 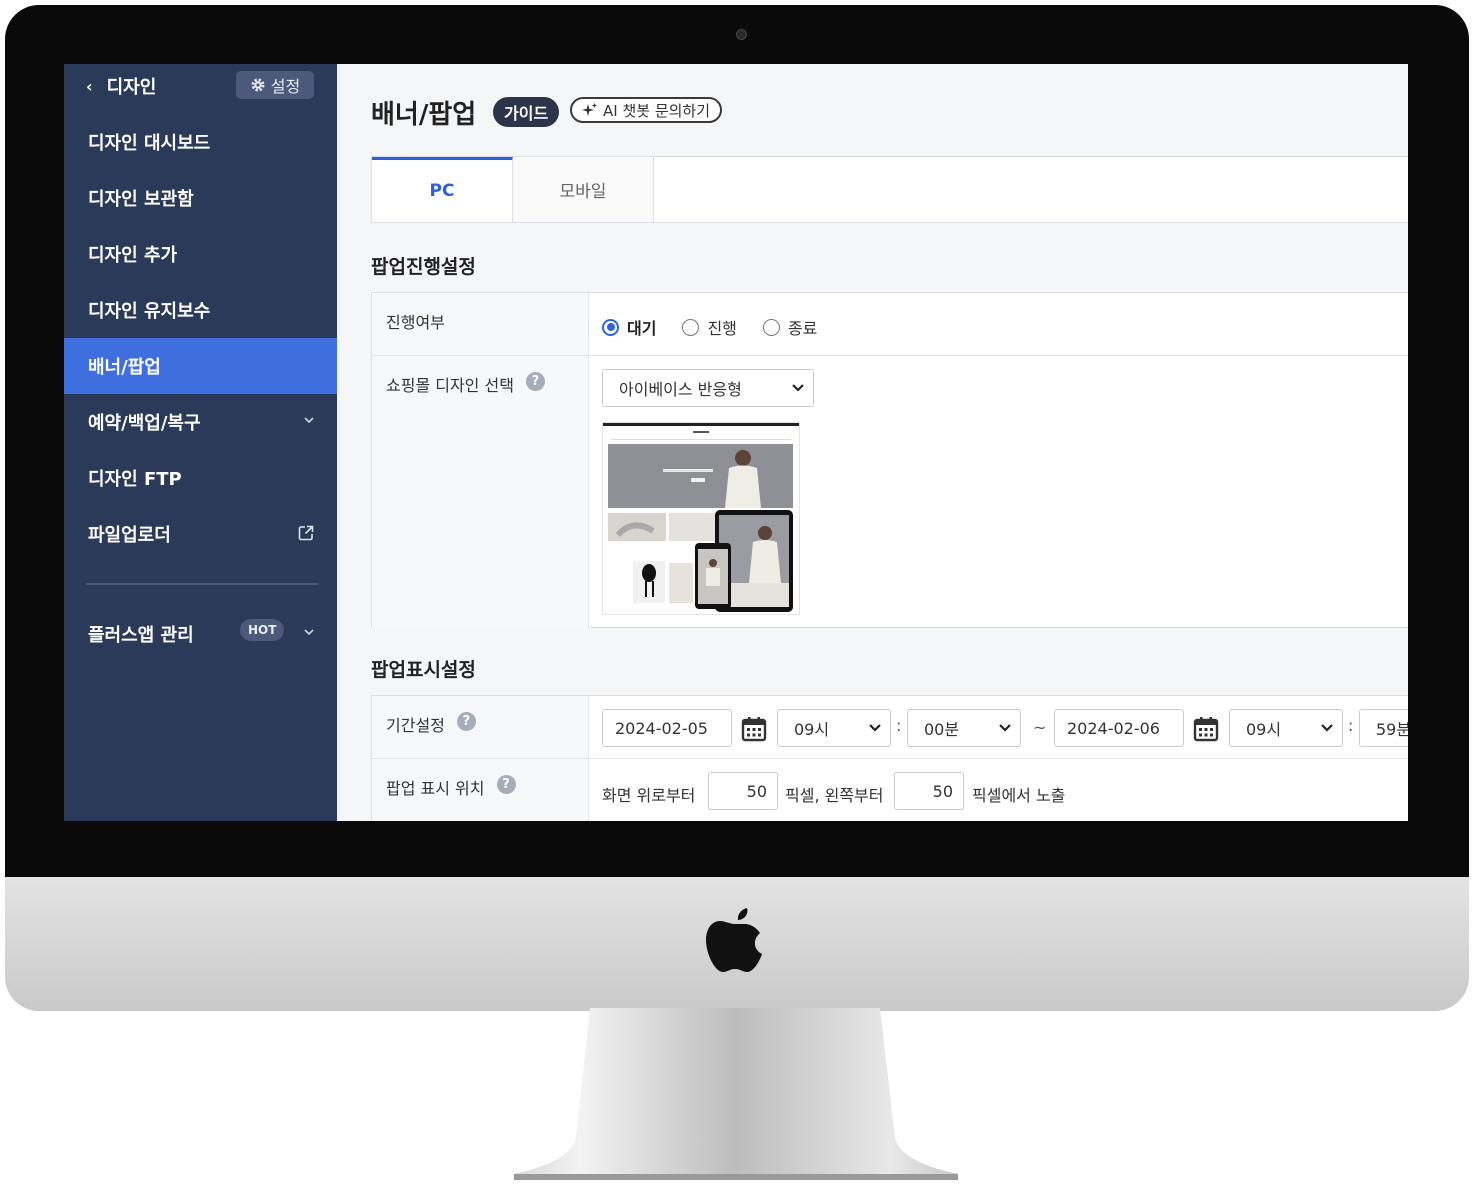 What do you see at coordinates (736, 1094) in the screenshot?
I see `monitor-stand` at bounding box center [736, 1094].